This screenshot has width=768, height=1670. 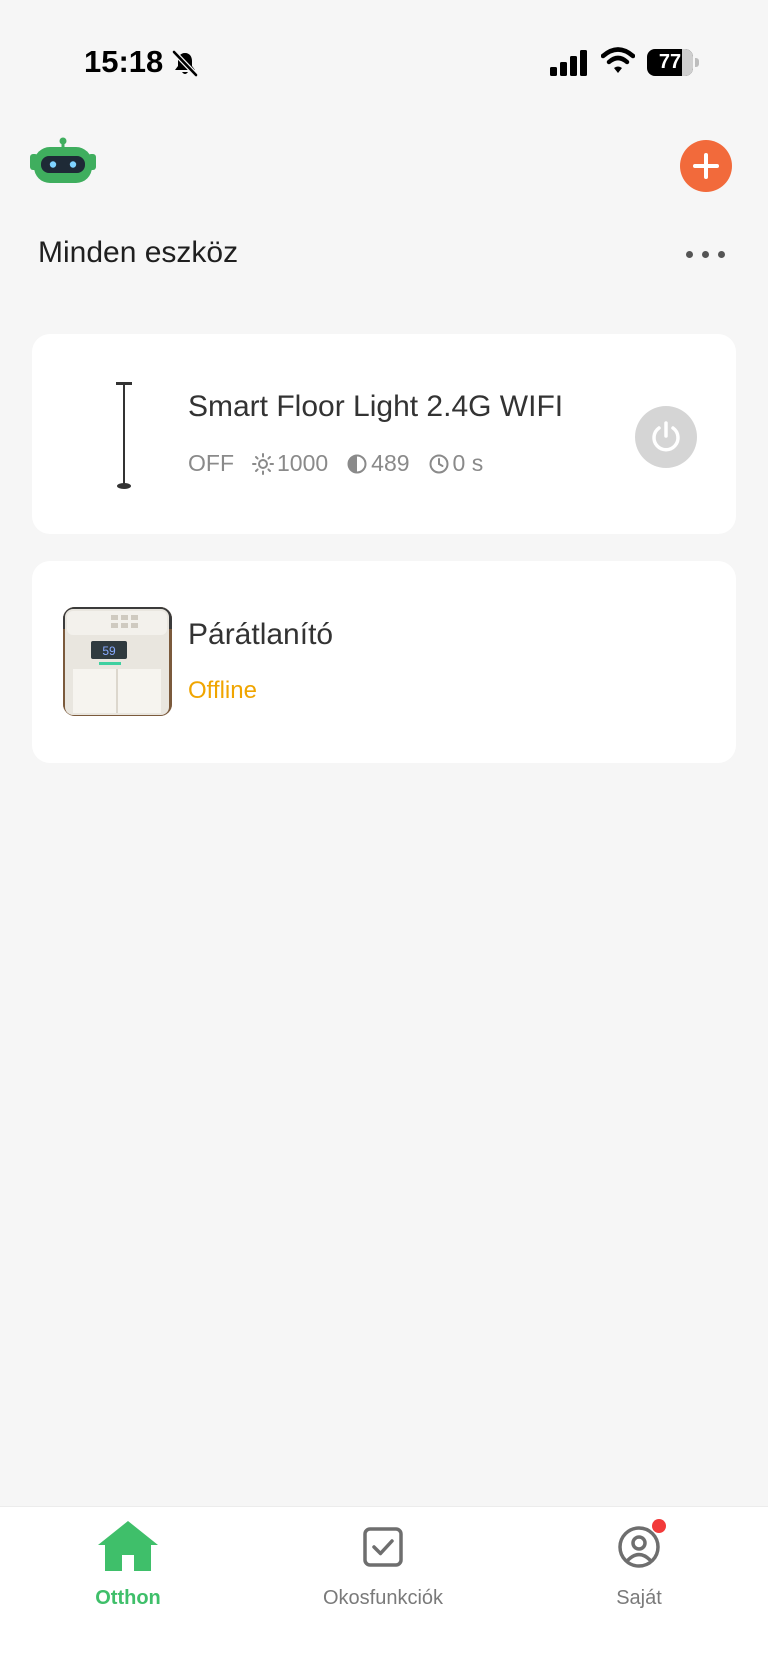 I want to click on battery-indicator: 77, so click(x=673, y=62).